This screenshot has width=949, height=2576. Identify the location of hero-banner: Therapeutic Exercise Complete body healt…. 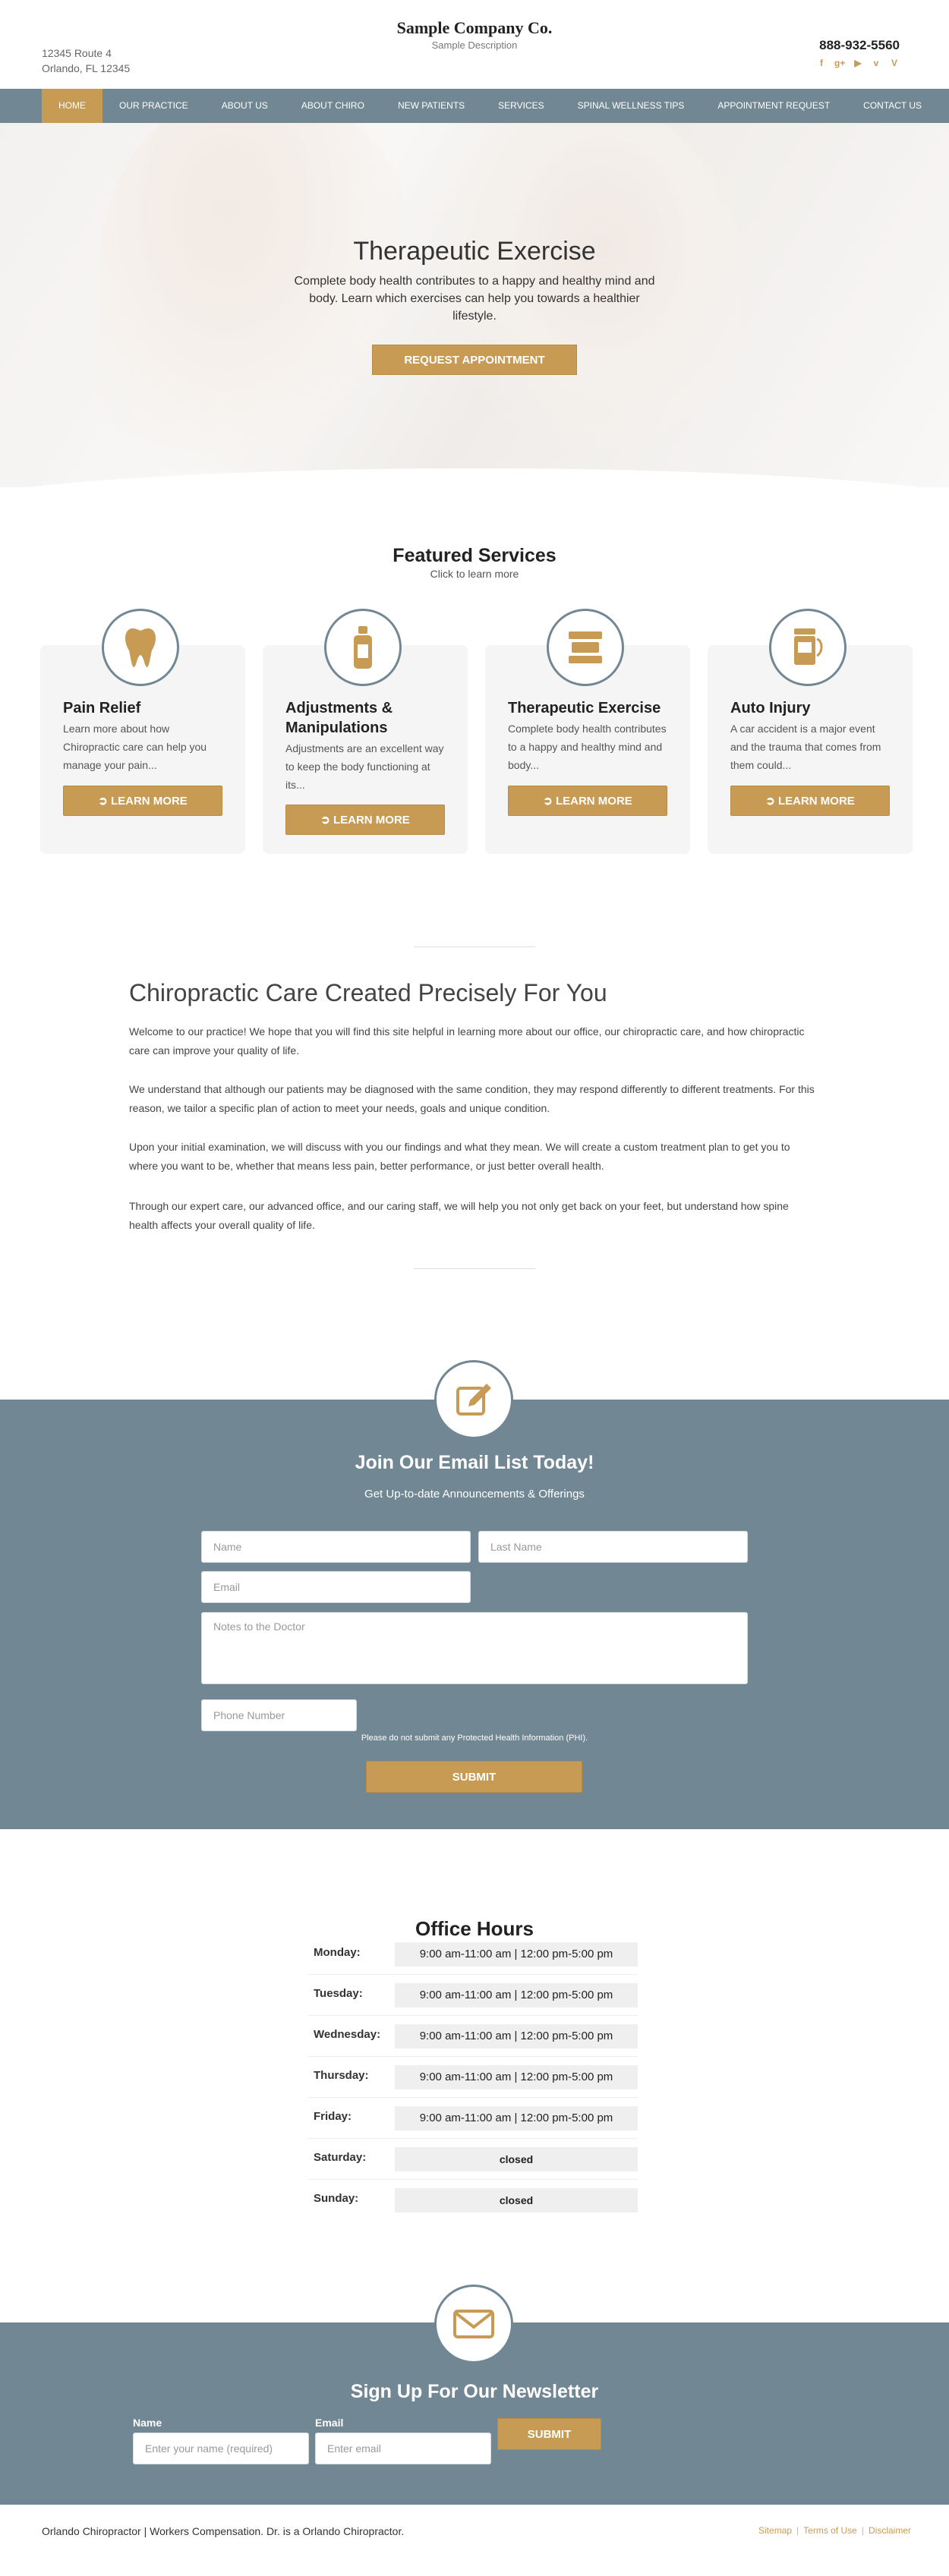
(474, 305).